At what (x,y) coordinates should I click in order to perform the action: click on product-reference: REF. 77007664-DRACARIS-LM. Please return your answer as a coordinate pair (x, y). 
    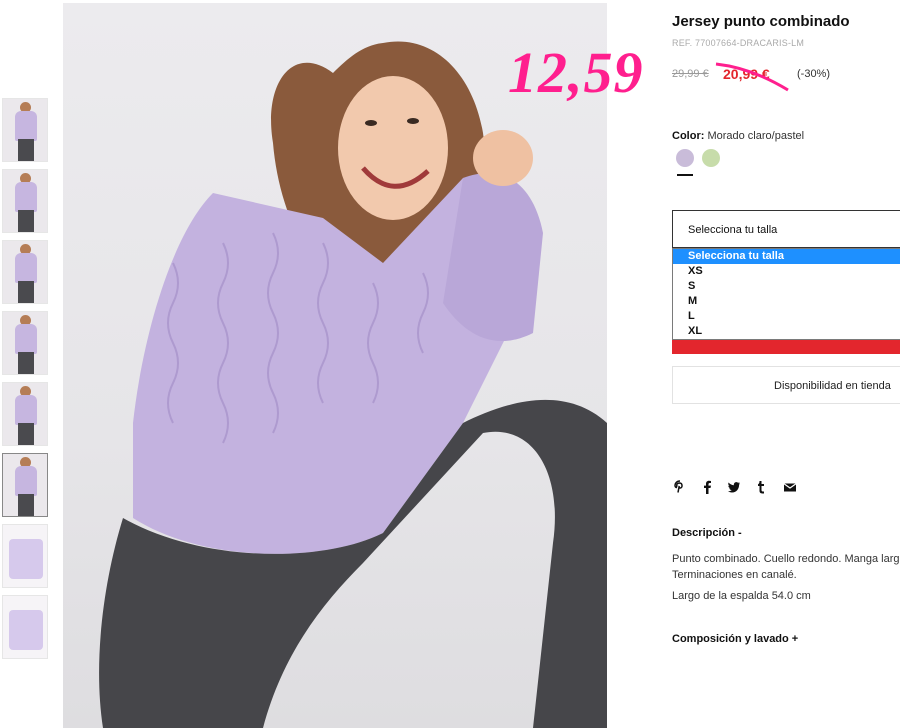
    Looking at the image, I should click on (738, 43).